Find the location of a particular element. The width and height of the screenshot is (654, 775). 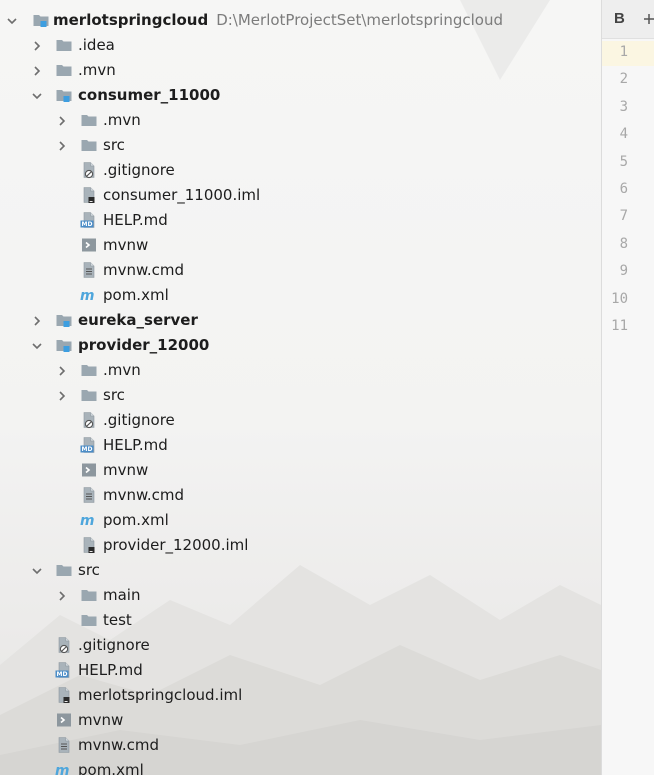

tree-item-label: .idea is located at coordinates (96, 45).